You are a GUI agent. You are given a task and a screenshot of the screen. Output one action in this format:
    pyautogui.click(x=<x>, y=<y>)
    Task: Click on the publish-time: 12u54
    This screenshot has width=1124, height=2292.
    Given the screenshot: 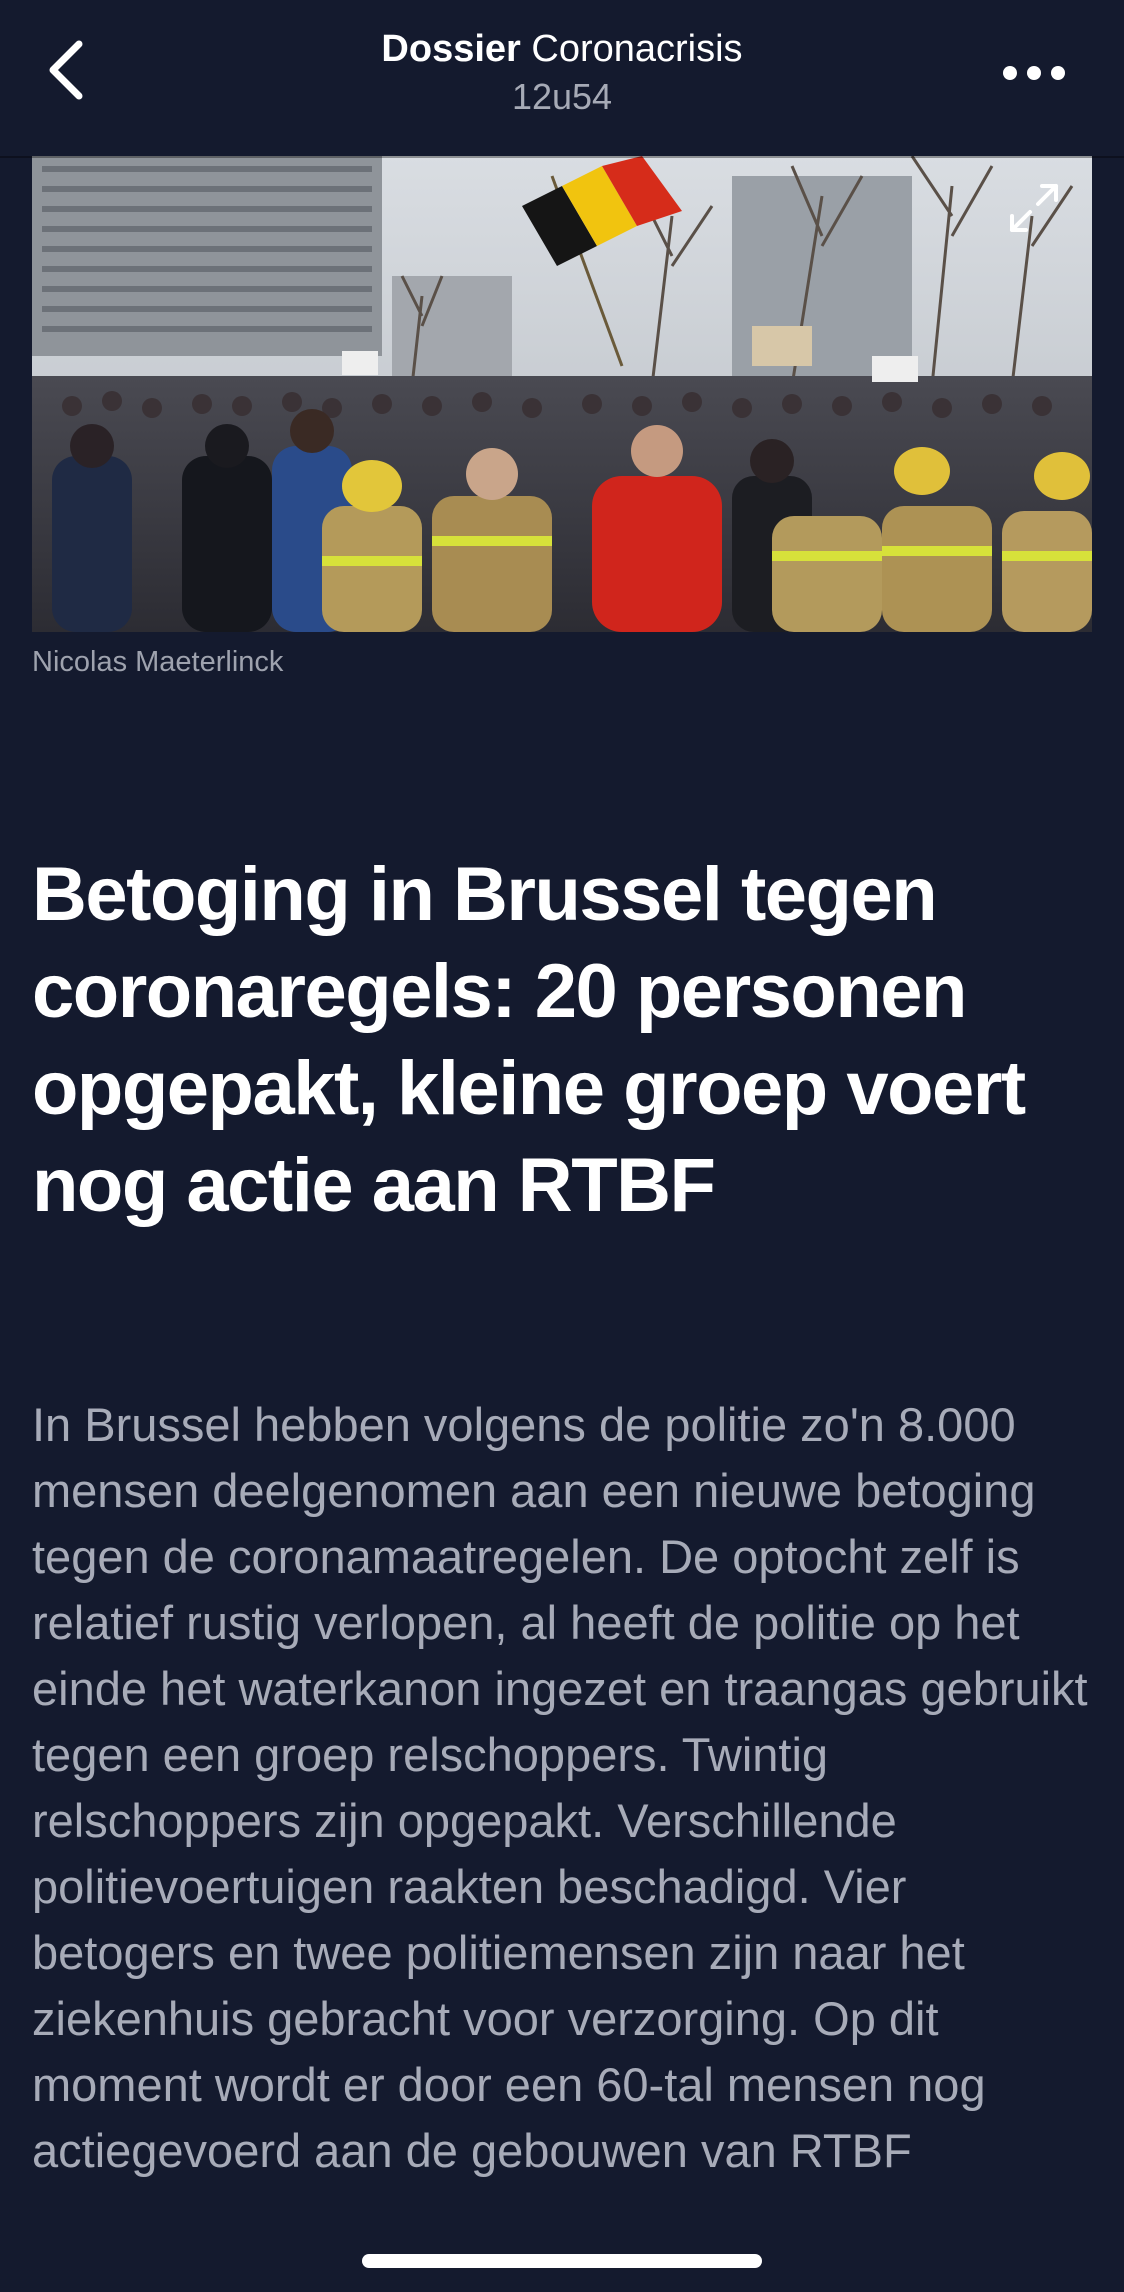 What is the action you would take?
    pyautogui.click(x=562, y=96)
    